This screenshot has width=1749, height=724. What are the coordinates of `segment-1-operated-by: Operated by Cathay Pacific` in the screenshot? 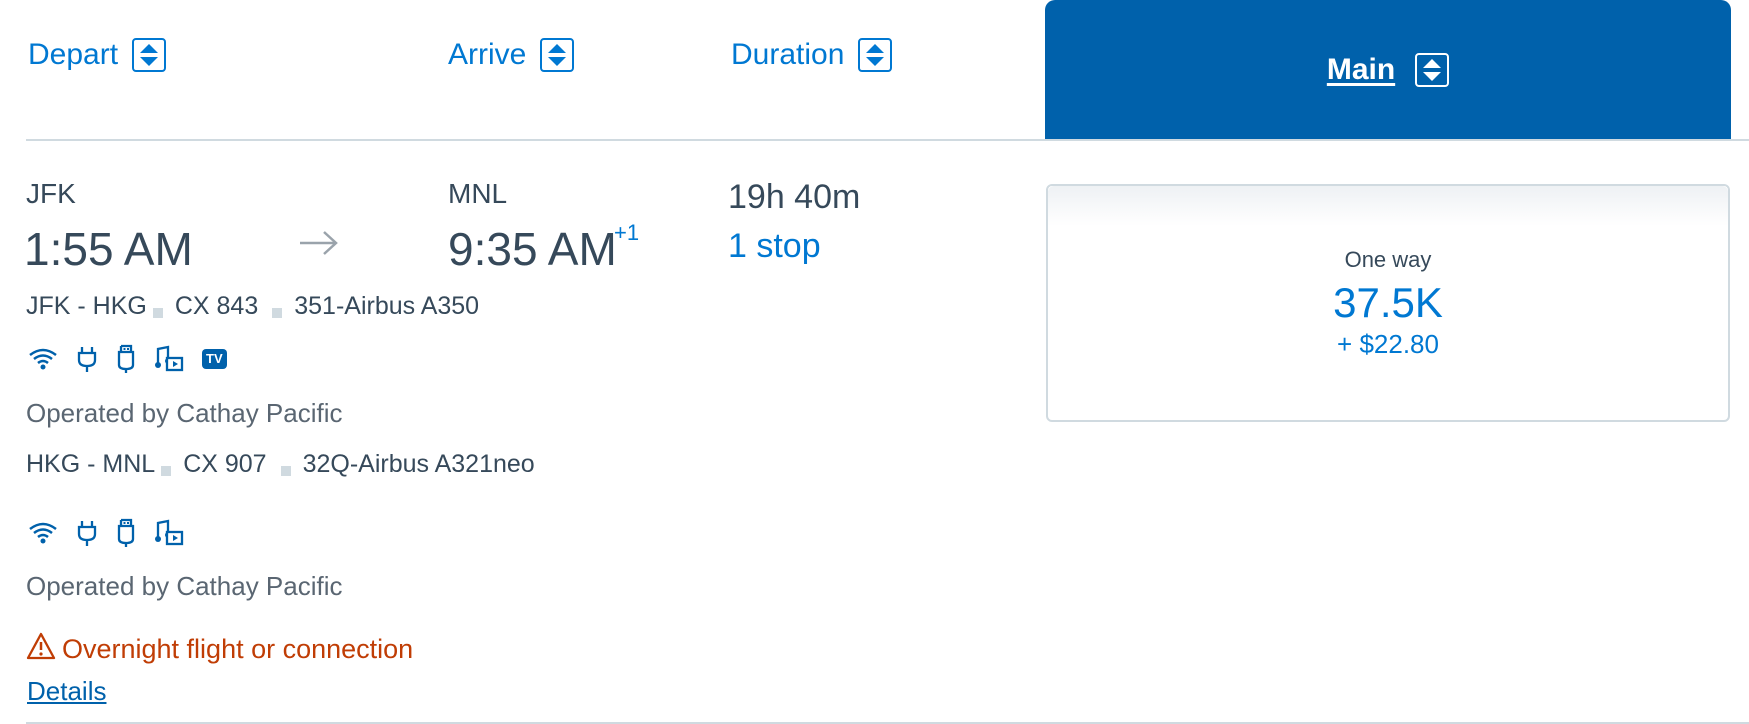 It's located at (184, 413).